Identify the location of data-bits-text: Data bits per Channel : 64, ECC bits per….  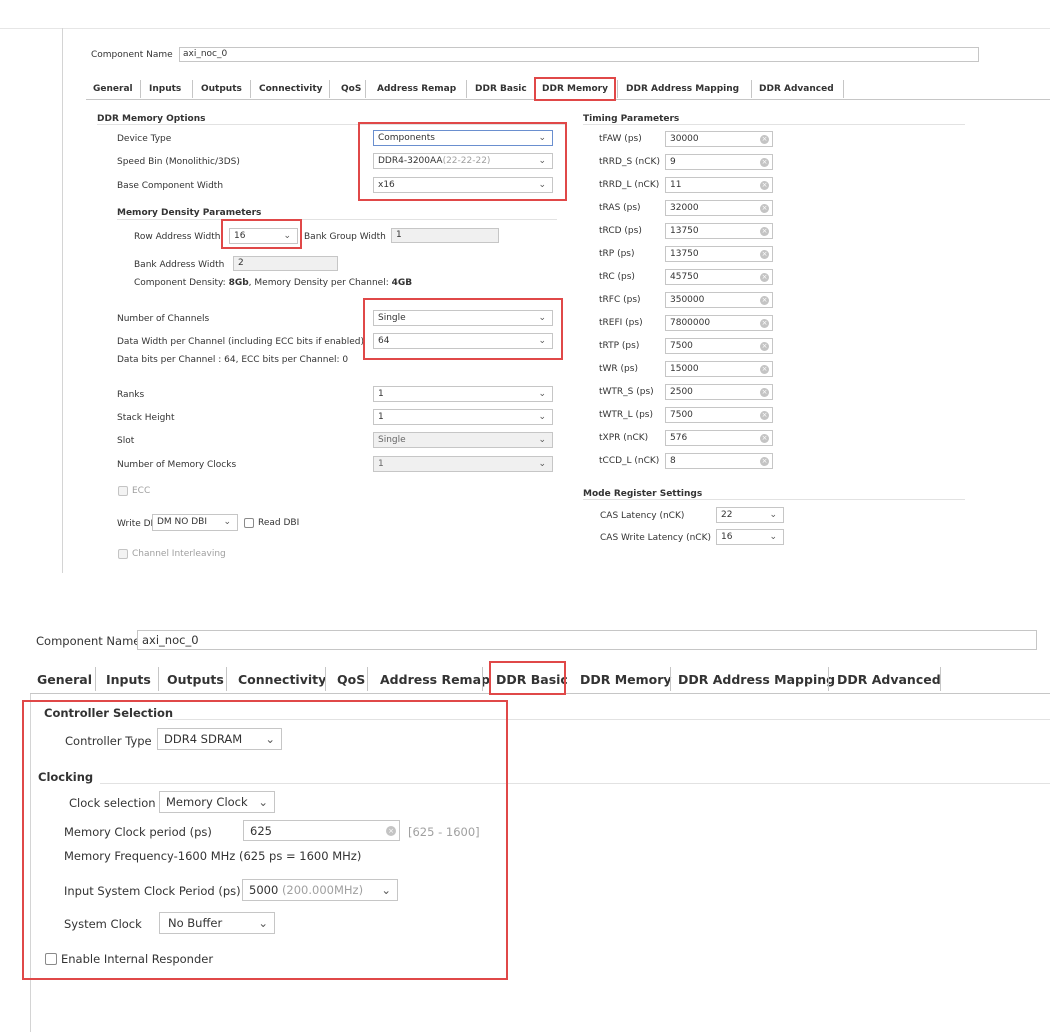
(233, 360).